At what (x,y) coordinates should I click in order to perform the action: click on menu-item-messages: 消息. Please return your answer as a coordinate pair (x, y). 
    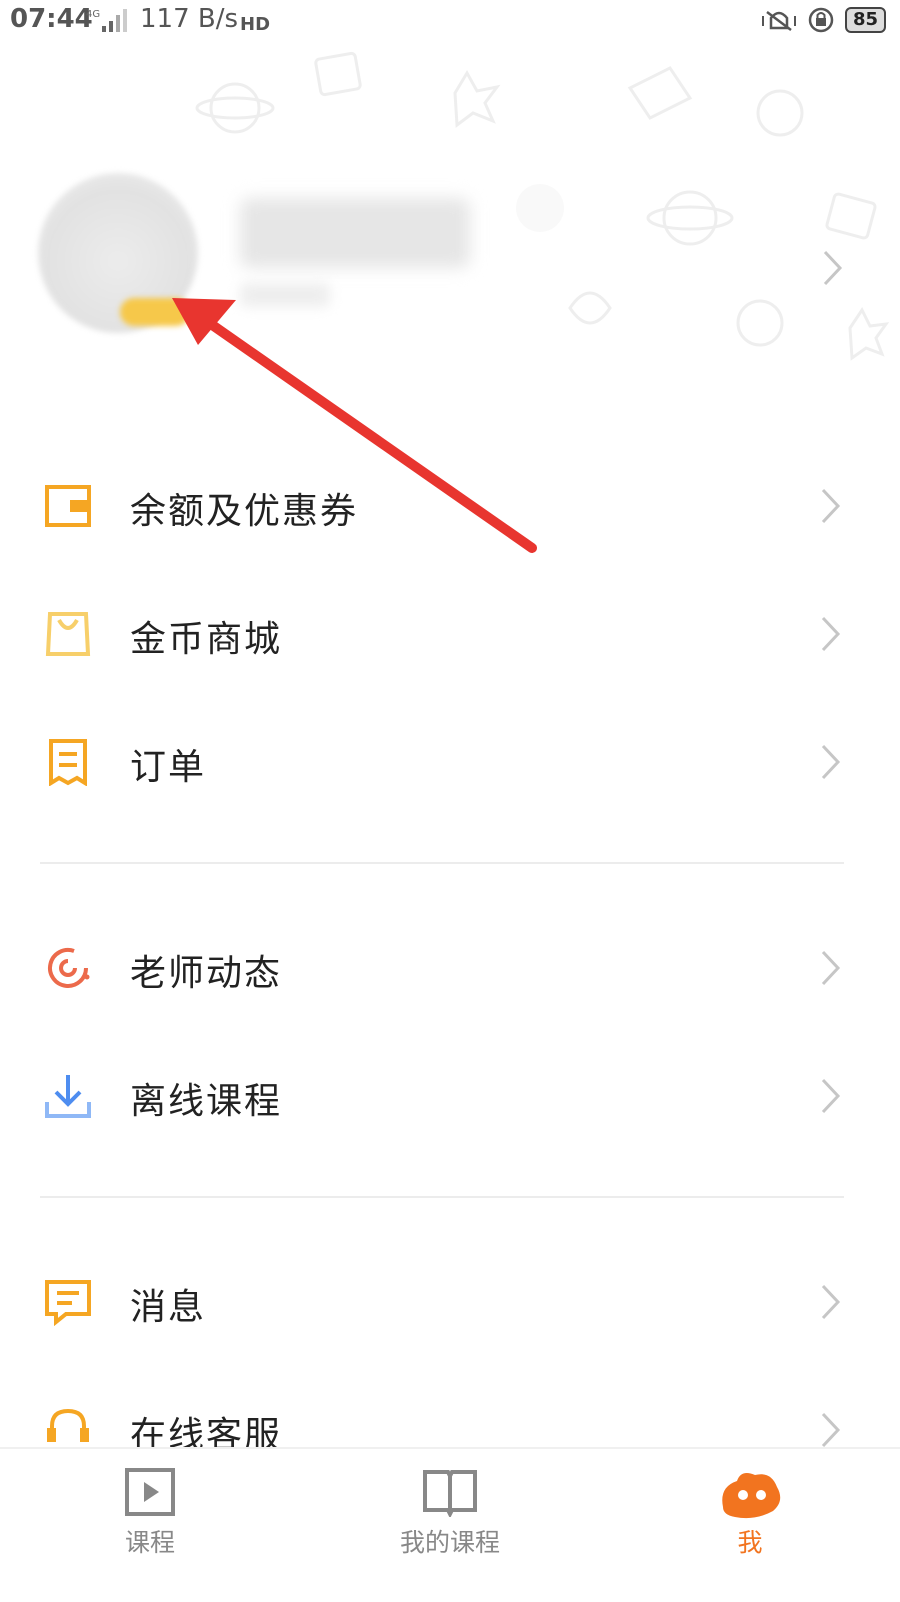
    Looking at the image, I should click on (450, 1302).